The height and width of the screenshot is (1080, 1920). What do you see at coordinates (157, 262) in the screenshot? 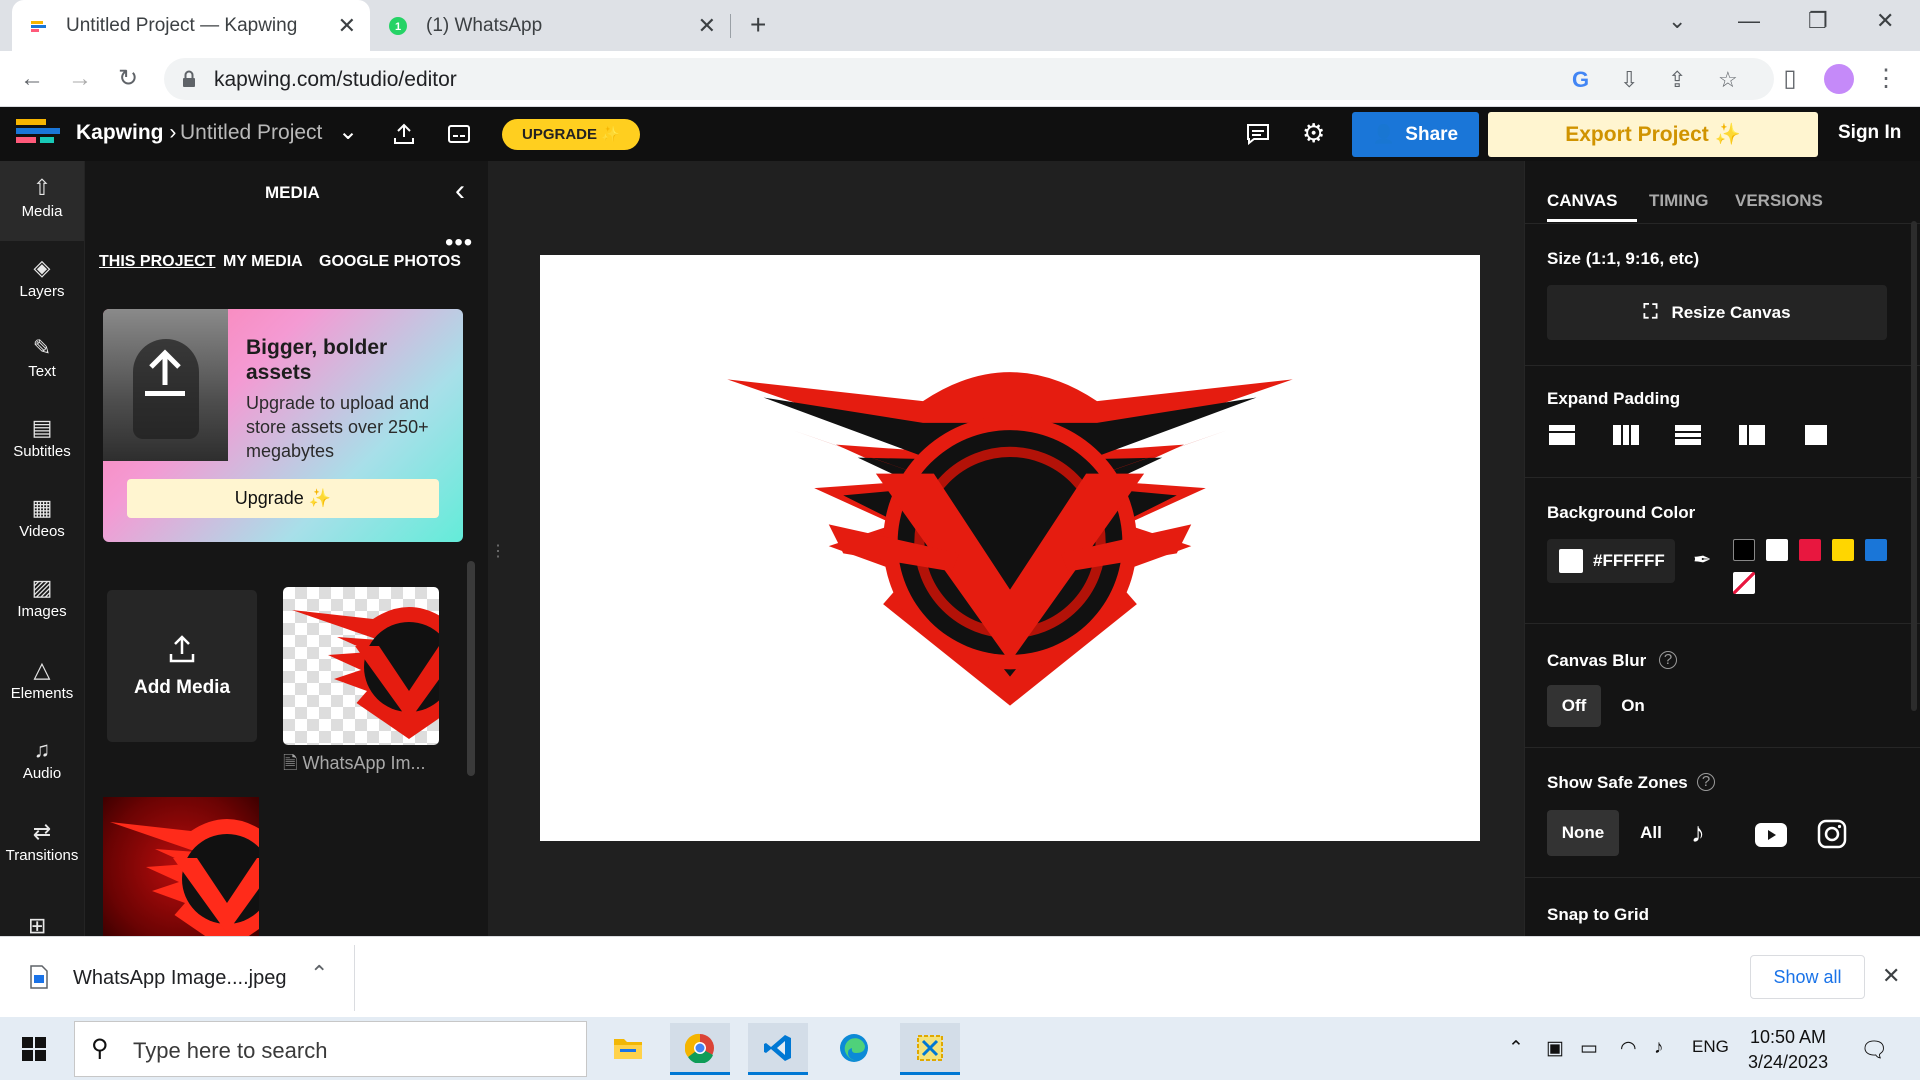
I see `tab-this-project: THIS PROJECT` at bounding box center [157, 262].